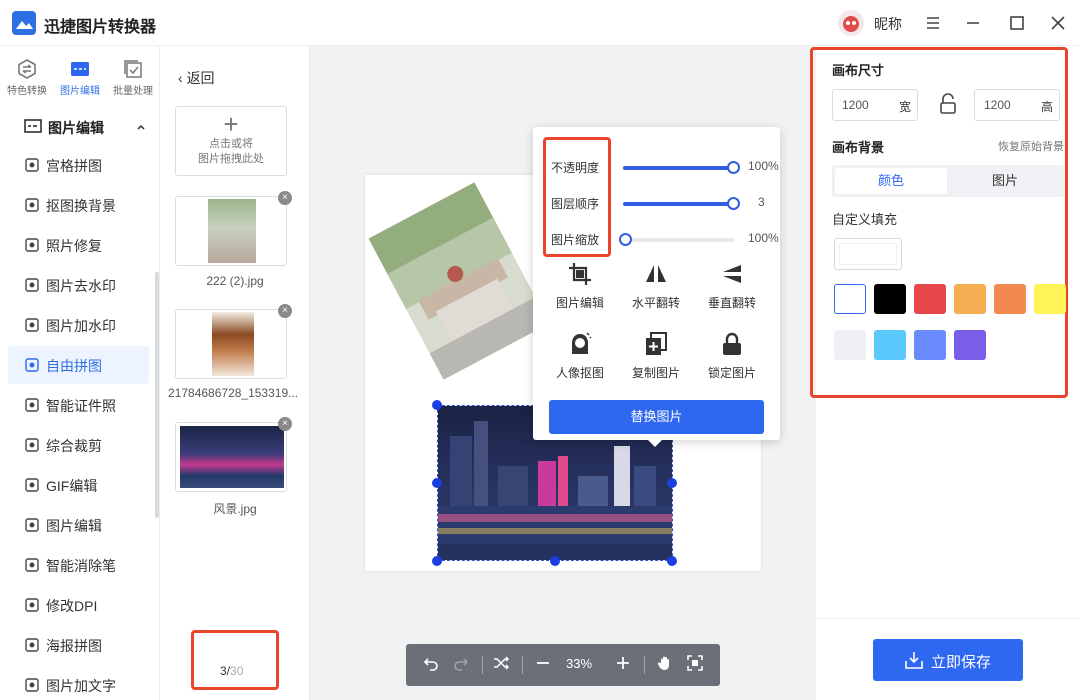 Image resolution: width=1080 pixels, height=700 pixels. I want to click on minimize-icon, so click(973, 23).